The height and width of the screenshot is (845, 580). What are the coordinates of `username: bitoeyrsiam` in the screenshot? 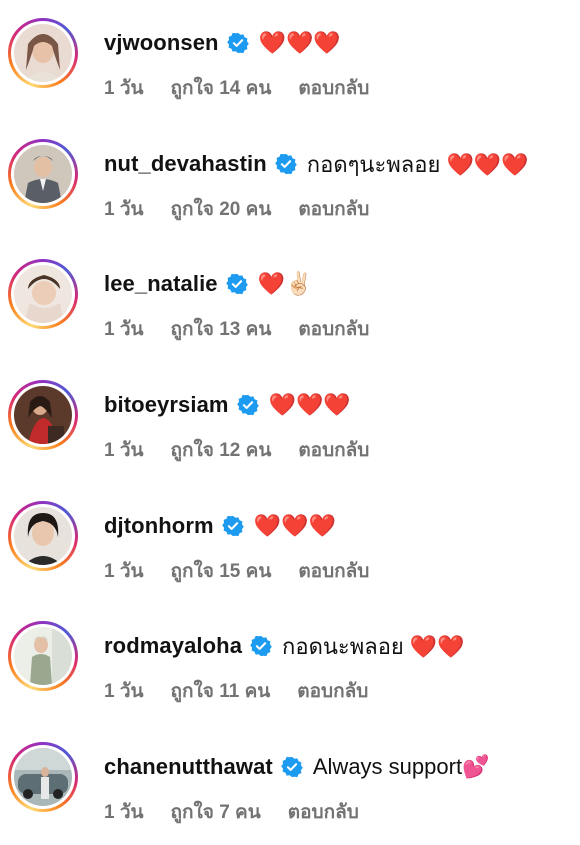 It's located at (166, 405).